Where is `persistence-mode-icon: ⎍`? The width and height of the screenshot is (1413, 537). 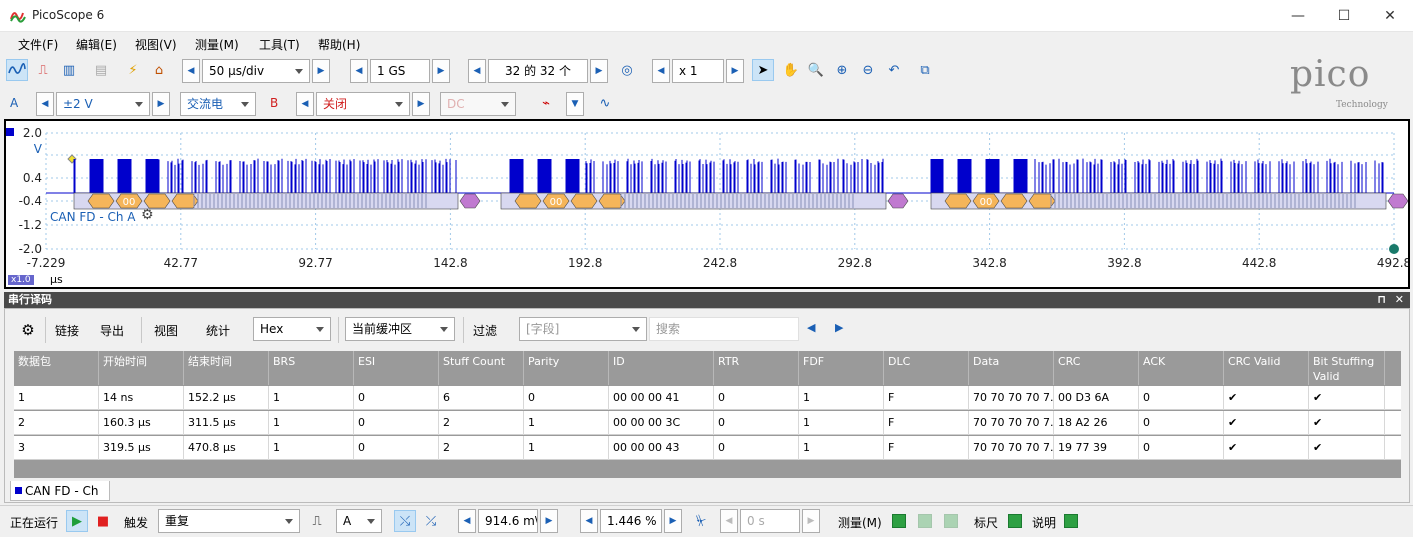
persistence-mode-icon: ⎍ is located at coordinates (43, 70).